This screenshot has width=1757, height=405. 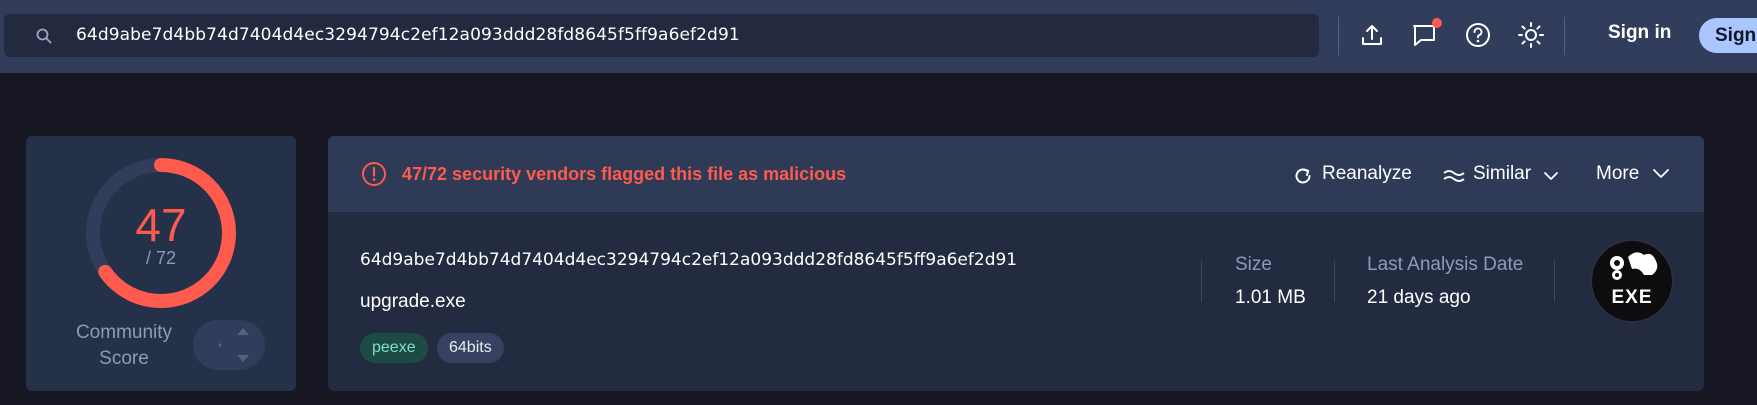 I want to click on size-value: 1.01 MB, so click(x=1270, y=297).